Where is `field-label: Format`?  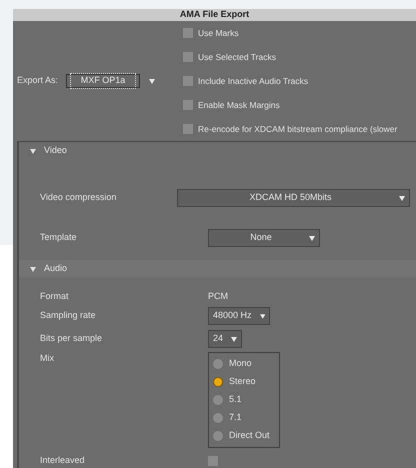
field-label: Format is located at coordinates (54, 297).